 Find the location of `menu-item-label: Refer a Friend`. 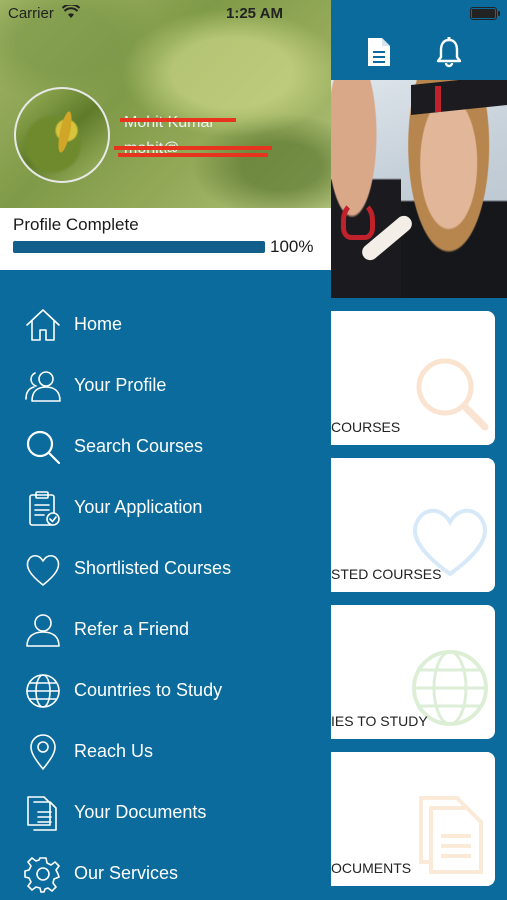

menu-item-label: Refer a Friend is located at coordinates (132, 629).